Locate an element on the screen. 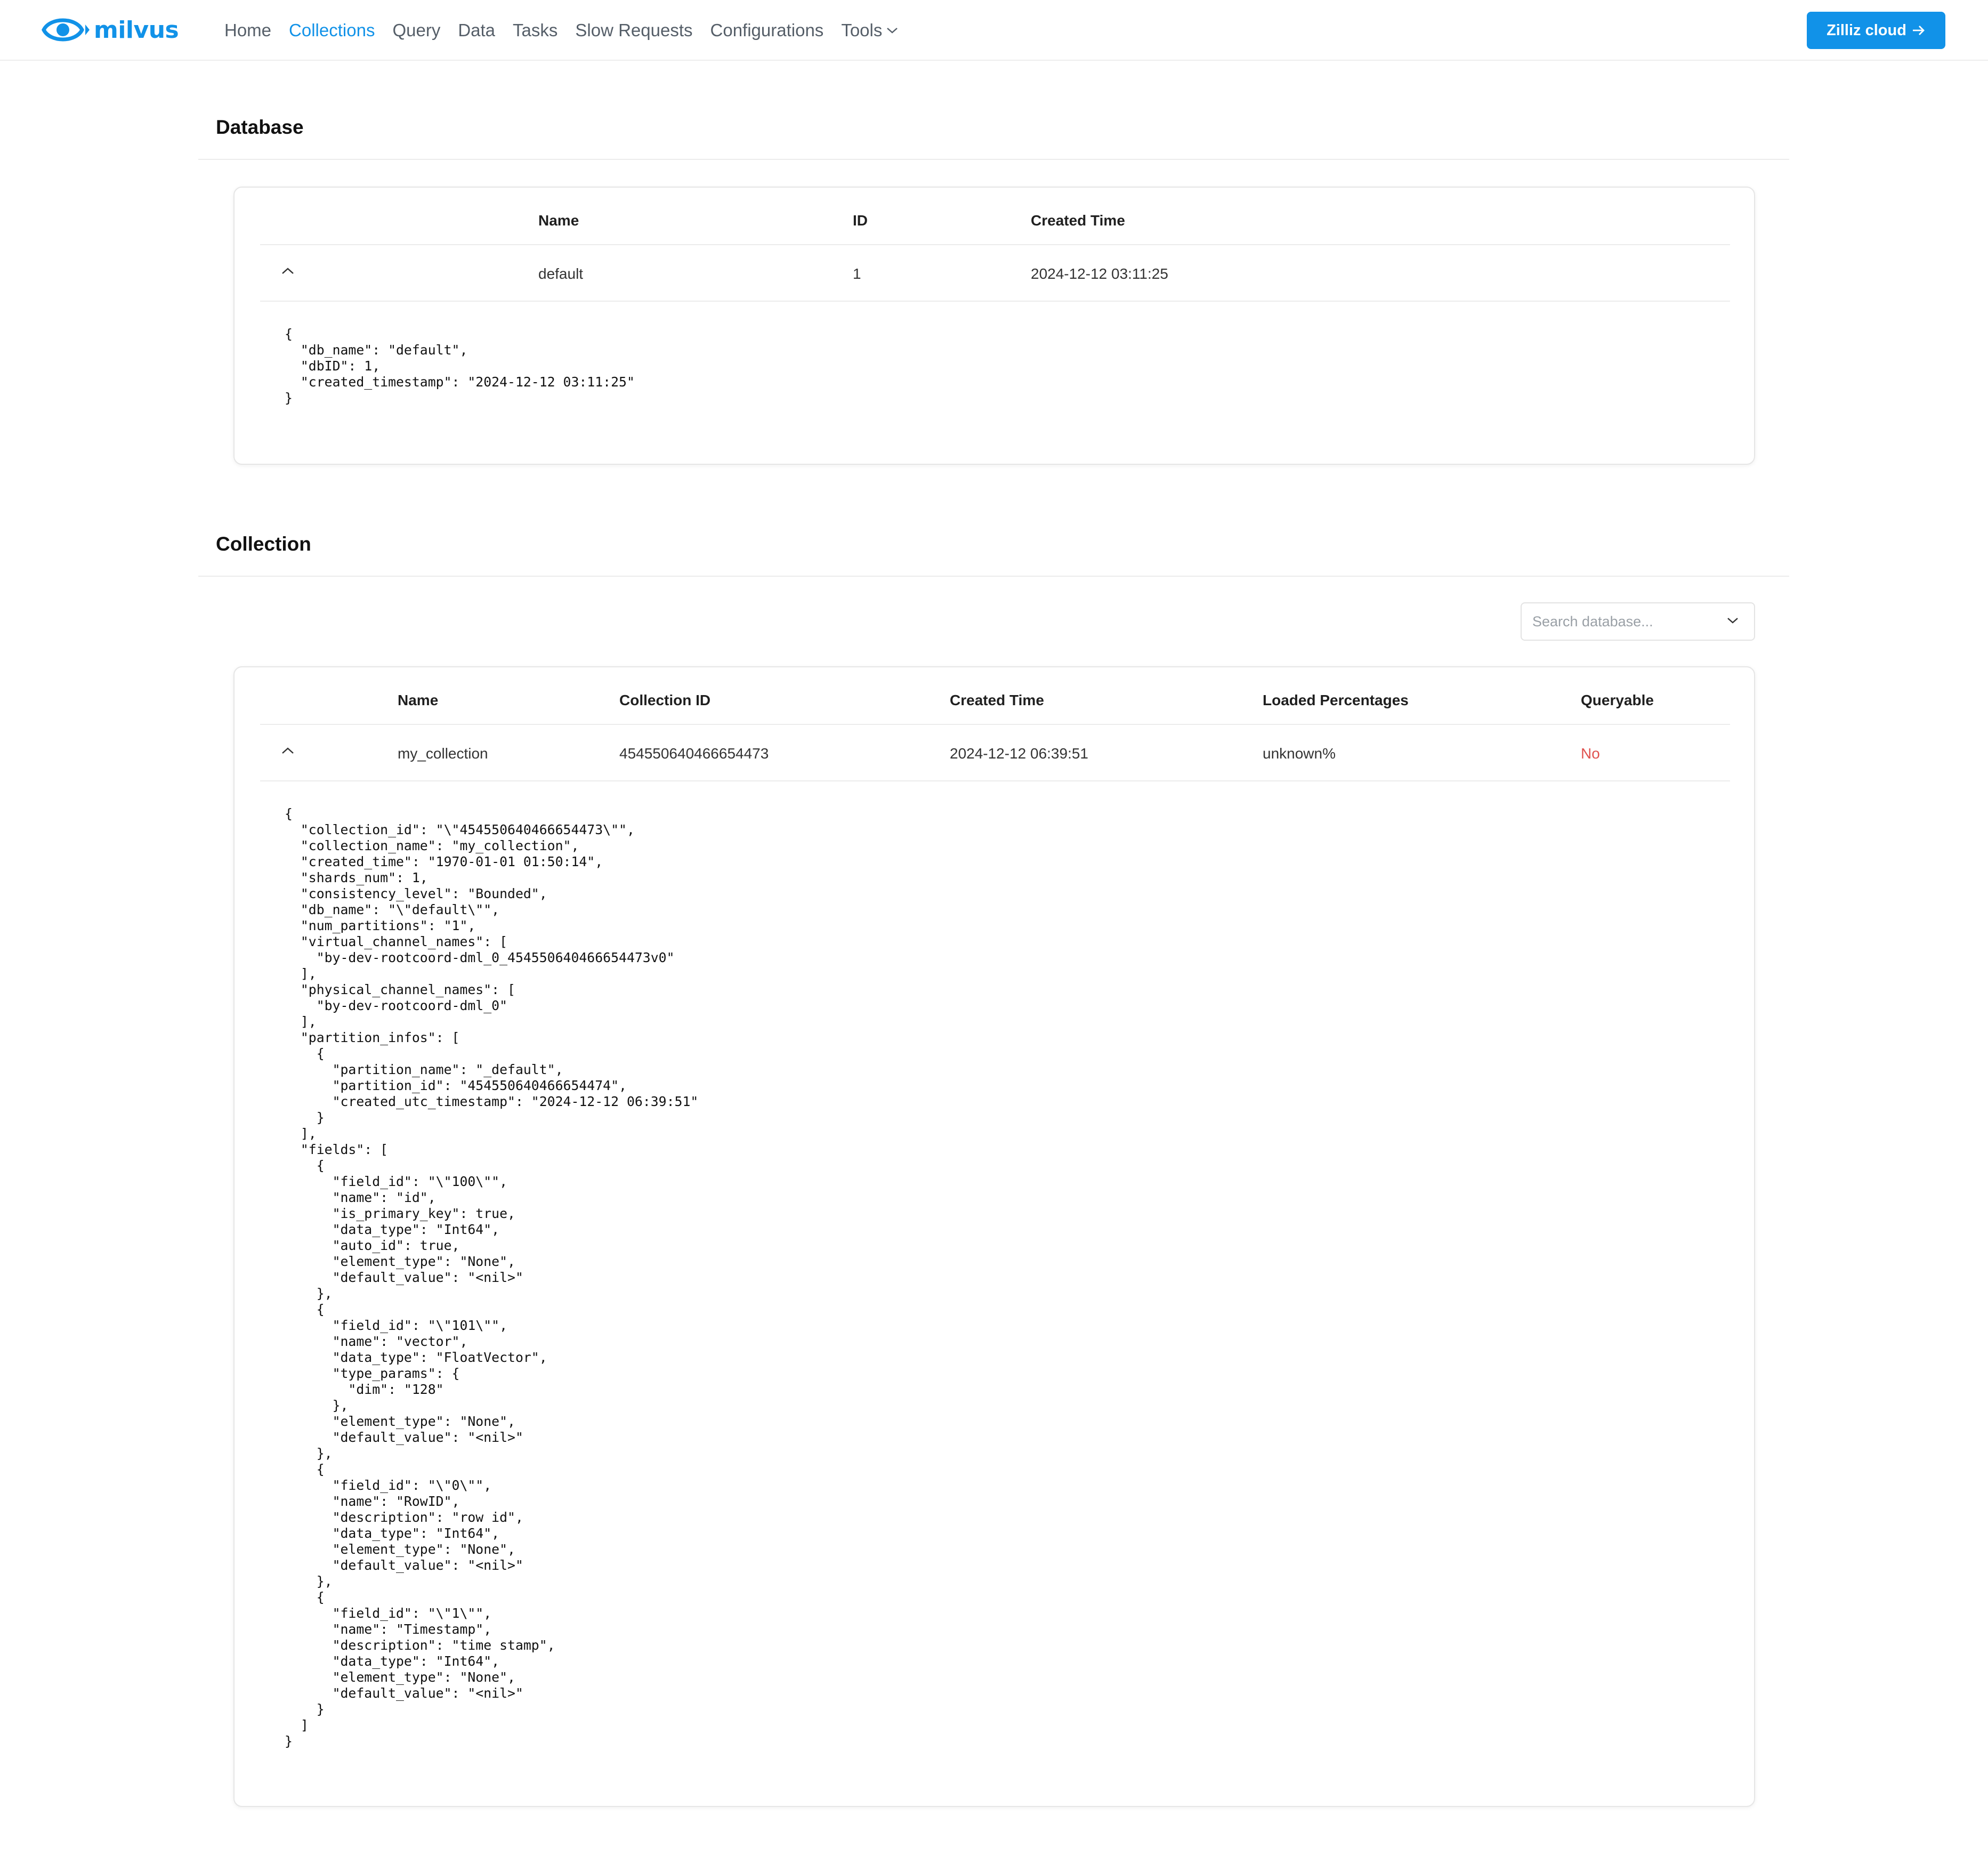  column-header-loaded-percentages: Loaded Percentages is located at coordinates (1336, 700).